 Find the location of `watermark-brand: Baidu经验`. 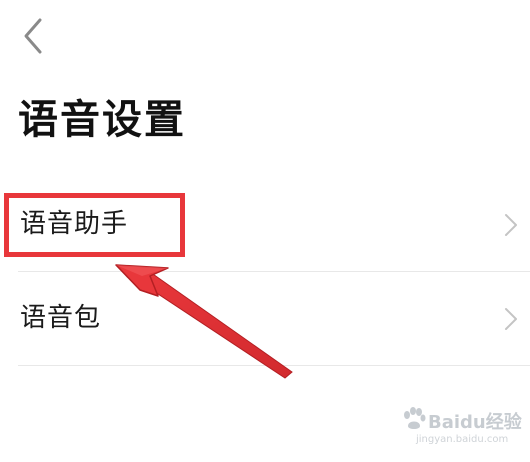

watermark-brand: Baidu经验 is located at coordinates (475, 422).